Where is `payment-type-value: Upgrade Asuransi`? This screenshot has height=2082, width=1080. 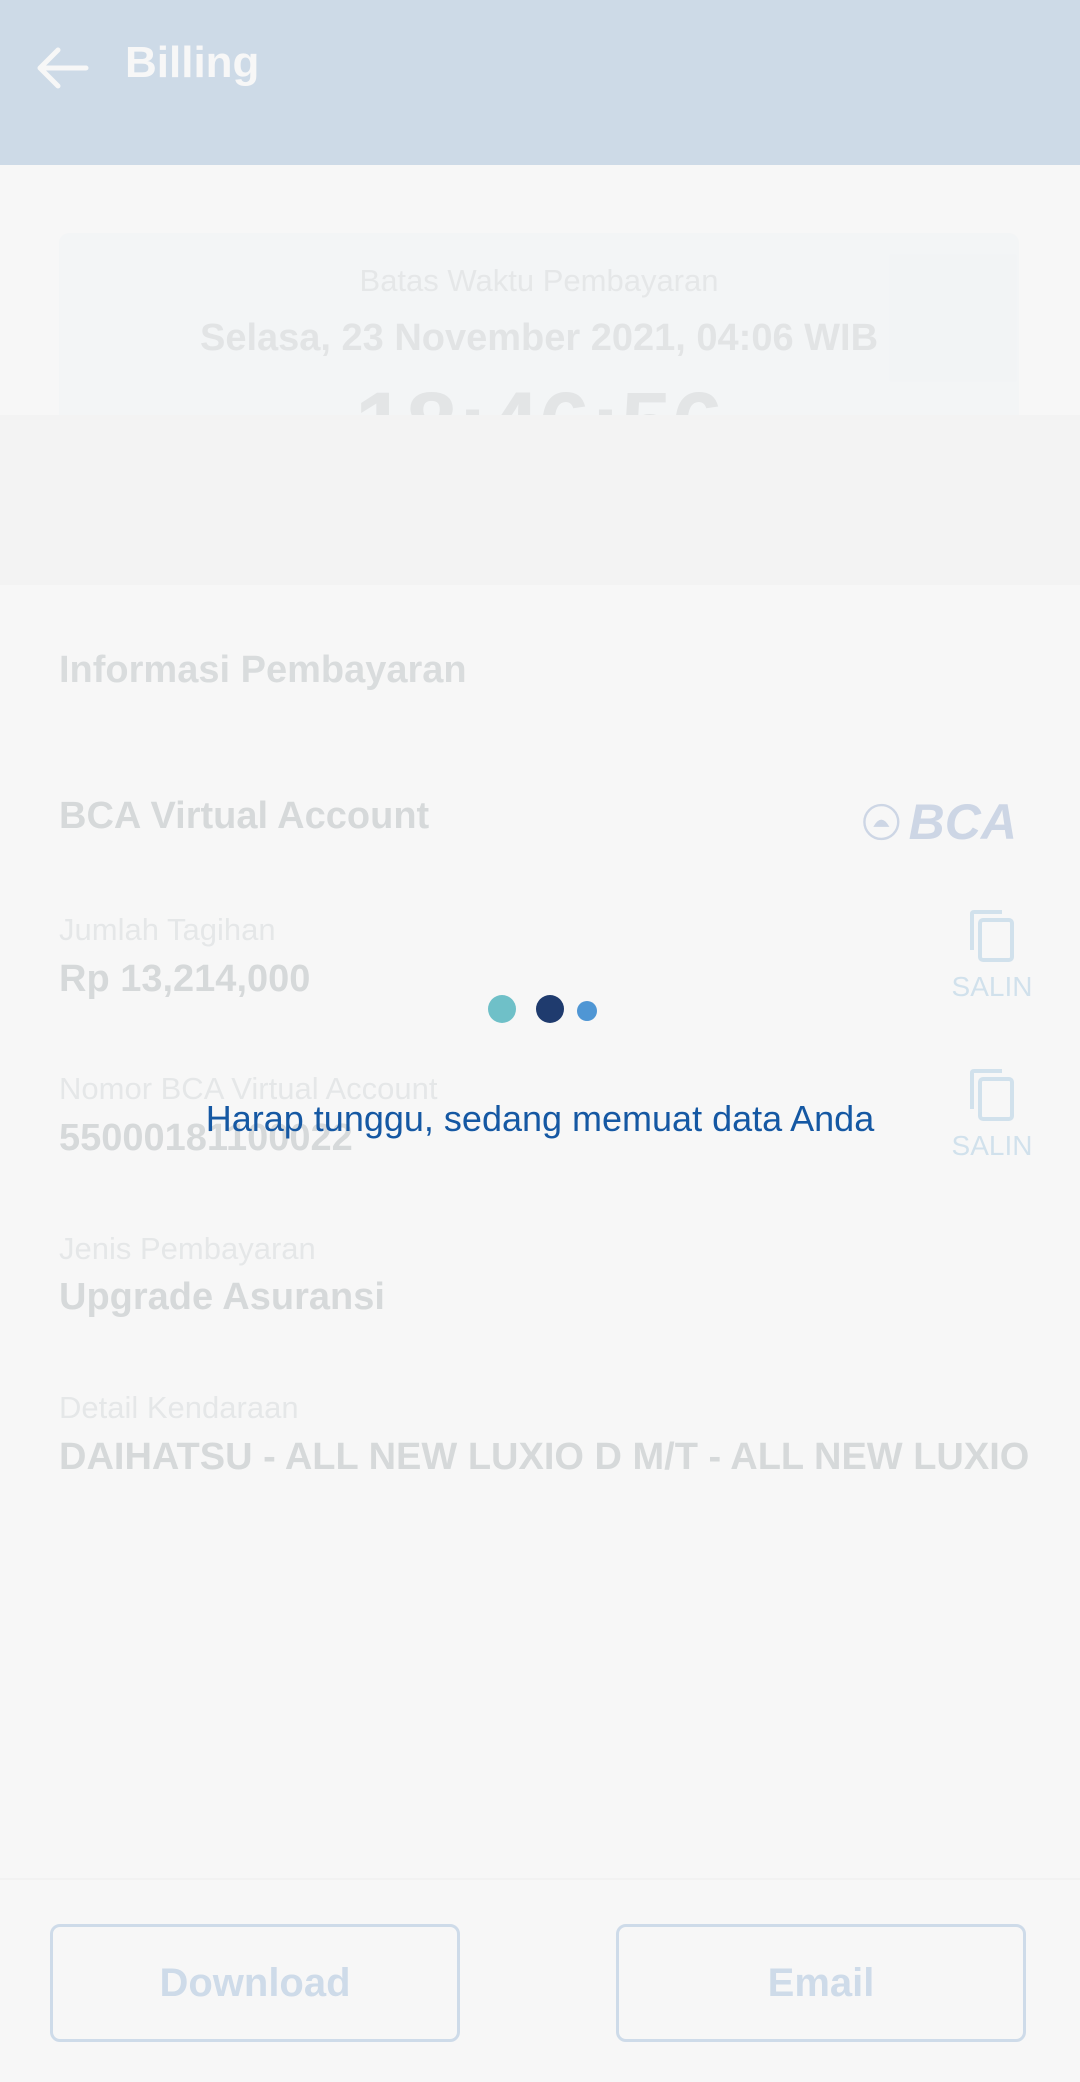 payment-type-value: Upgrade Asuransi is located at coordinates (222, 1297).